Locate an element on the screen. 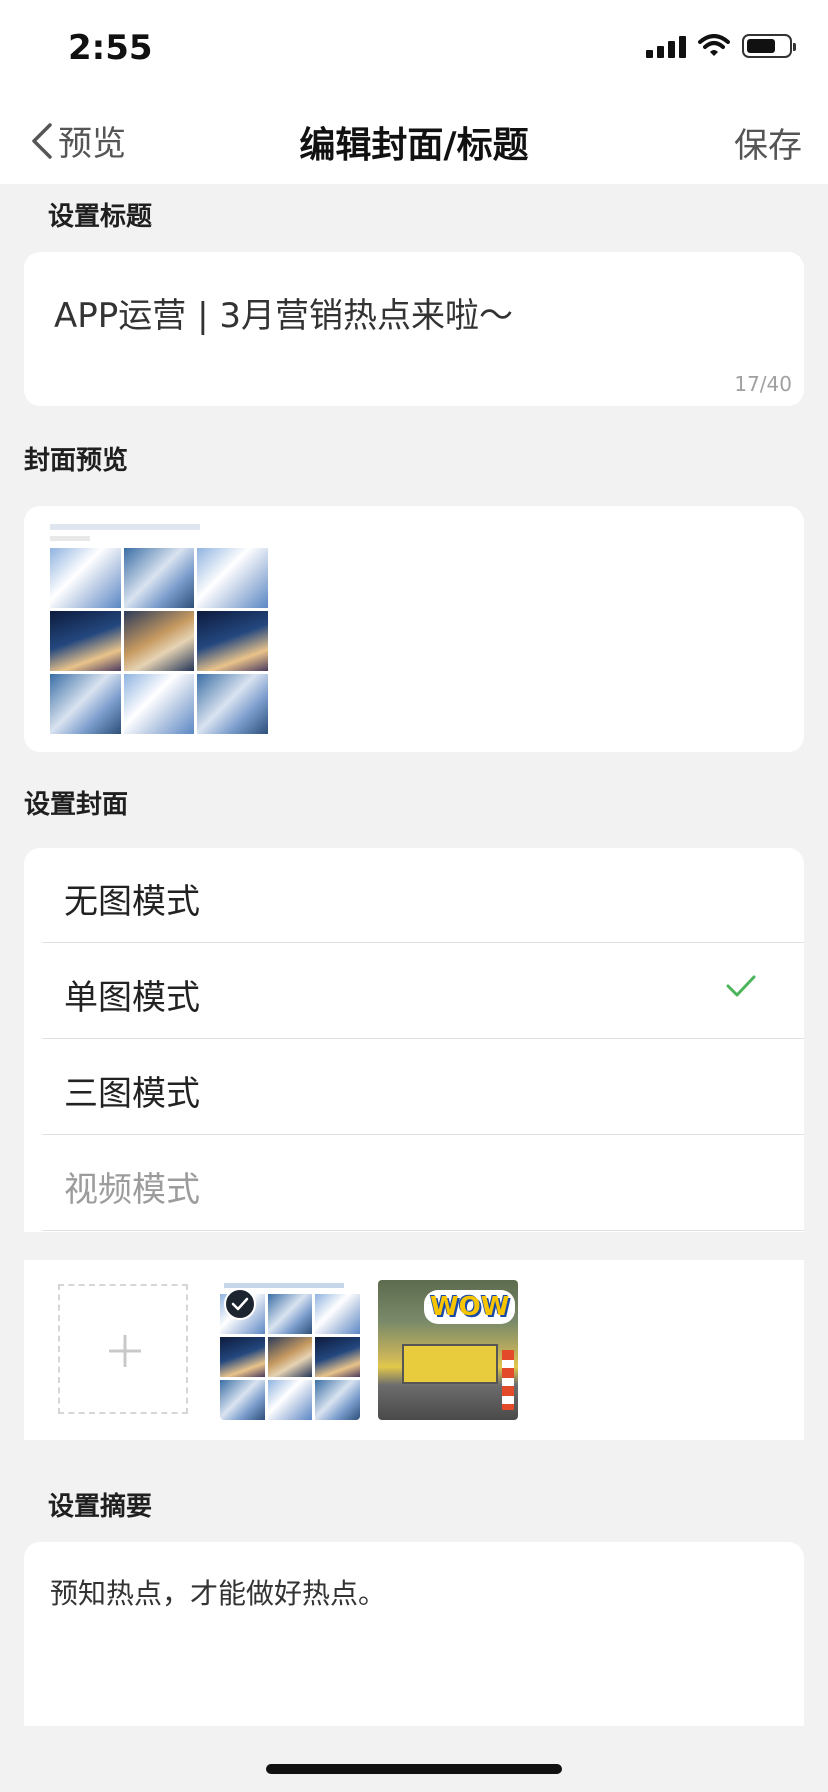 This screenshot has height=1792, width=828. title-input: APP运营 | 3月营销热点来啦～ 17/40 is located at coordinates (414, 329).